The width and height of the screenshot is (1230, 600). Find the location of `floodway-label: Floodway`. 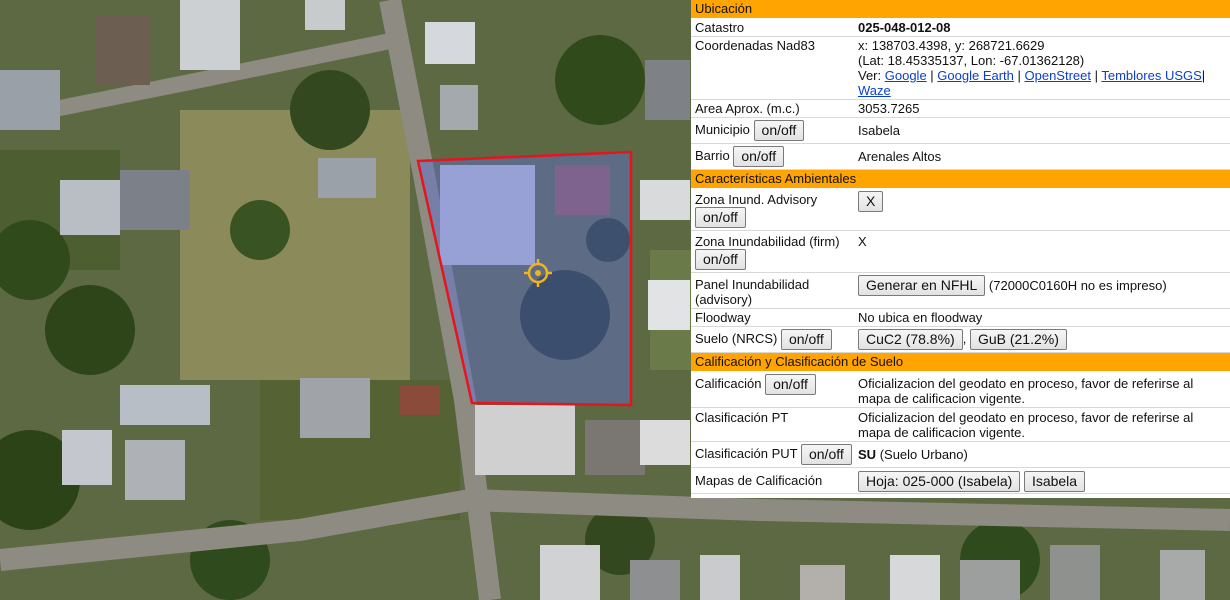

floodway-label: Floodway is located at coordinates (723, 317).